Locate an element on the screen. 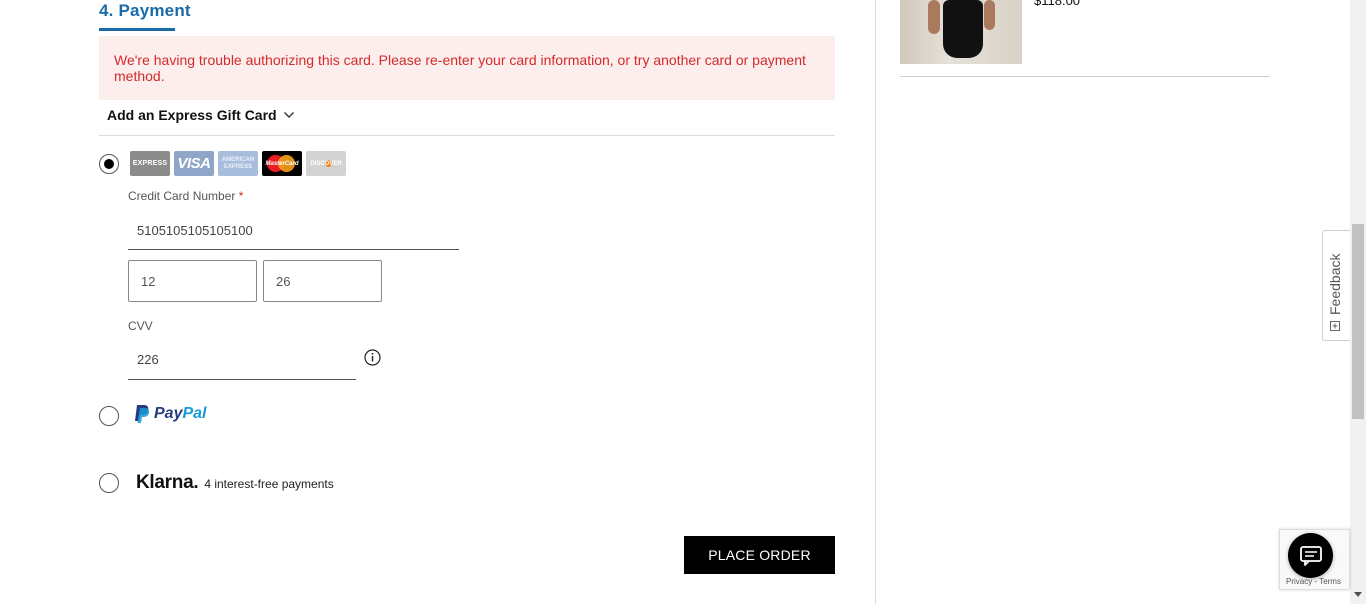 This screenshot has width=1366, height=604. product-price: $118.00 is located at coordinates (1057, 4).